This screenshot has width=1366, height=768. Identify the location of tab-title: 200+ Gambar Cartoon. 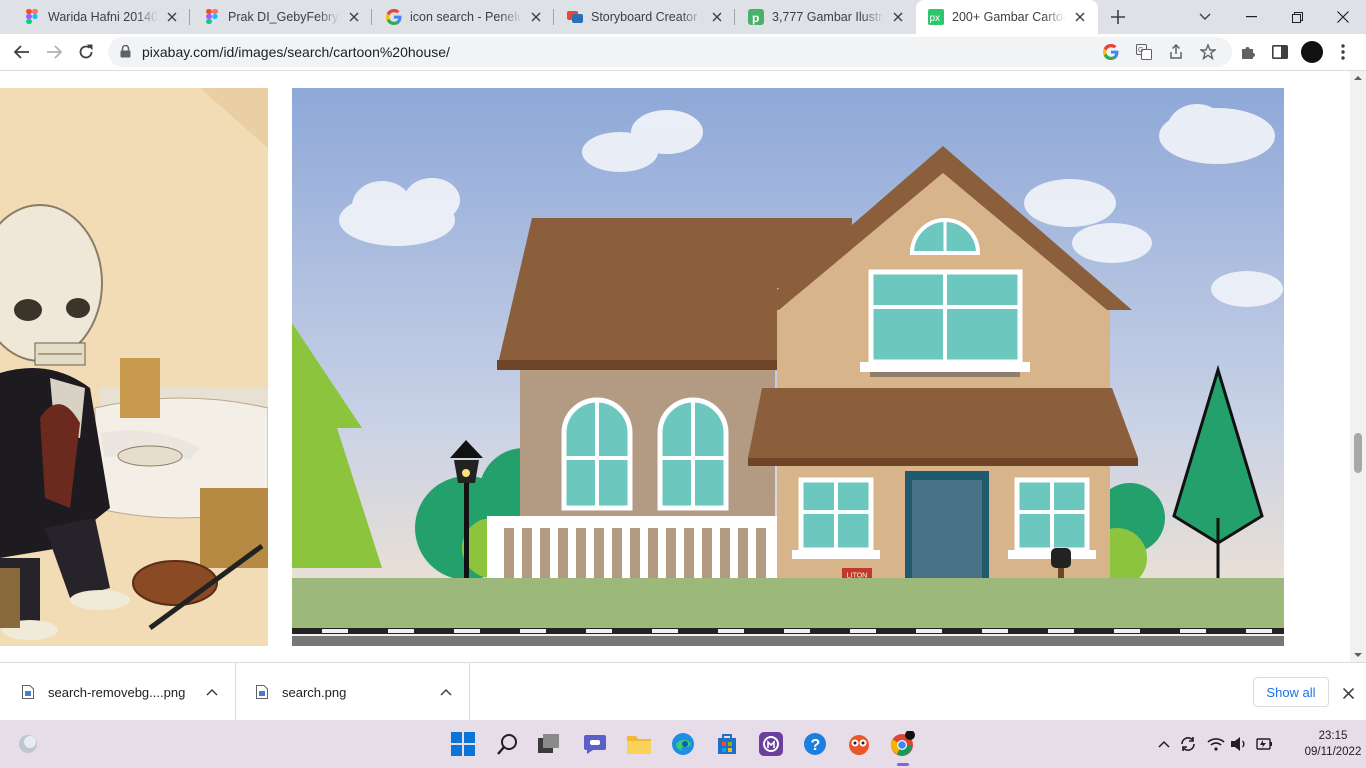
(1009, 17).